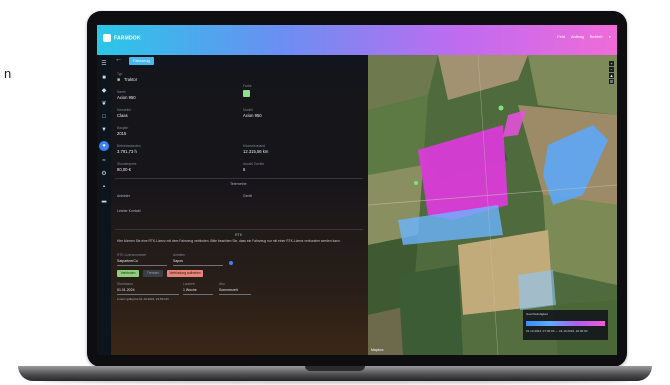  I want to click on year-value: 2015, so click(121, 133).